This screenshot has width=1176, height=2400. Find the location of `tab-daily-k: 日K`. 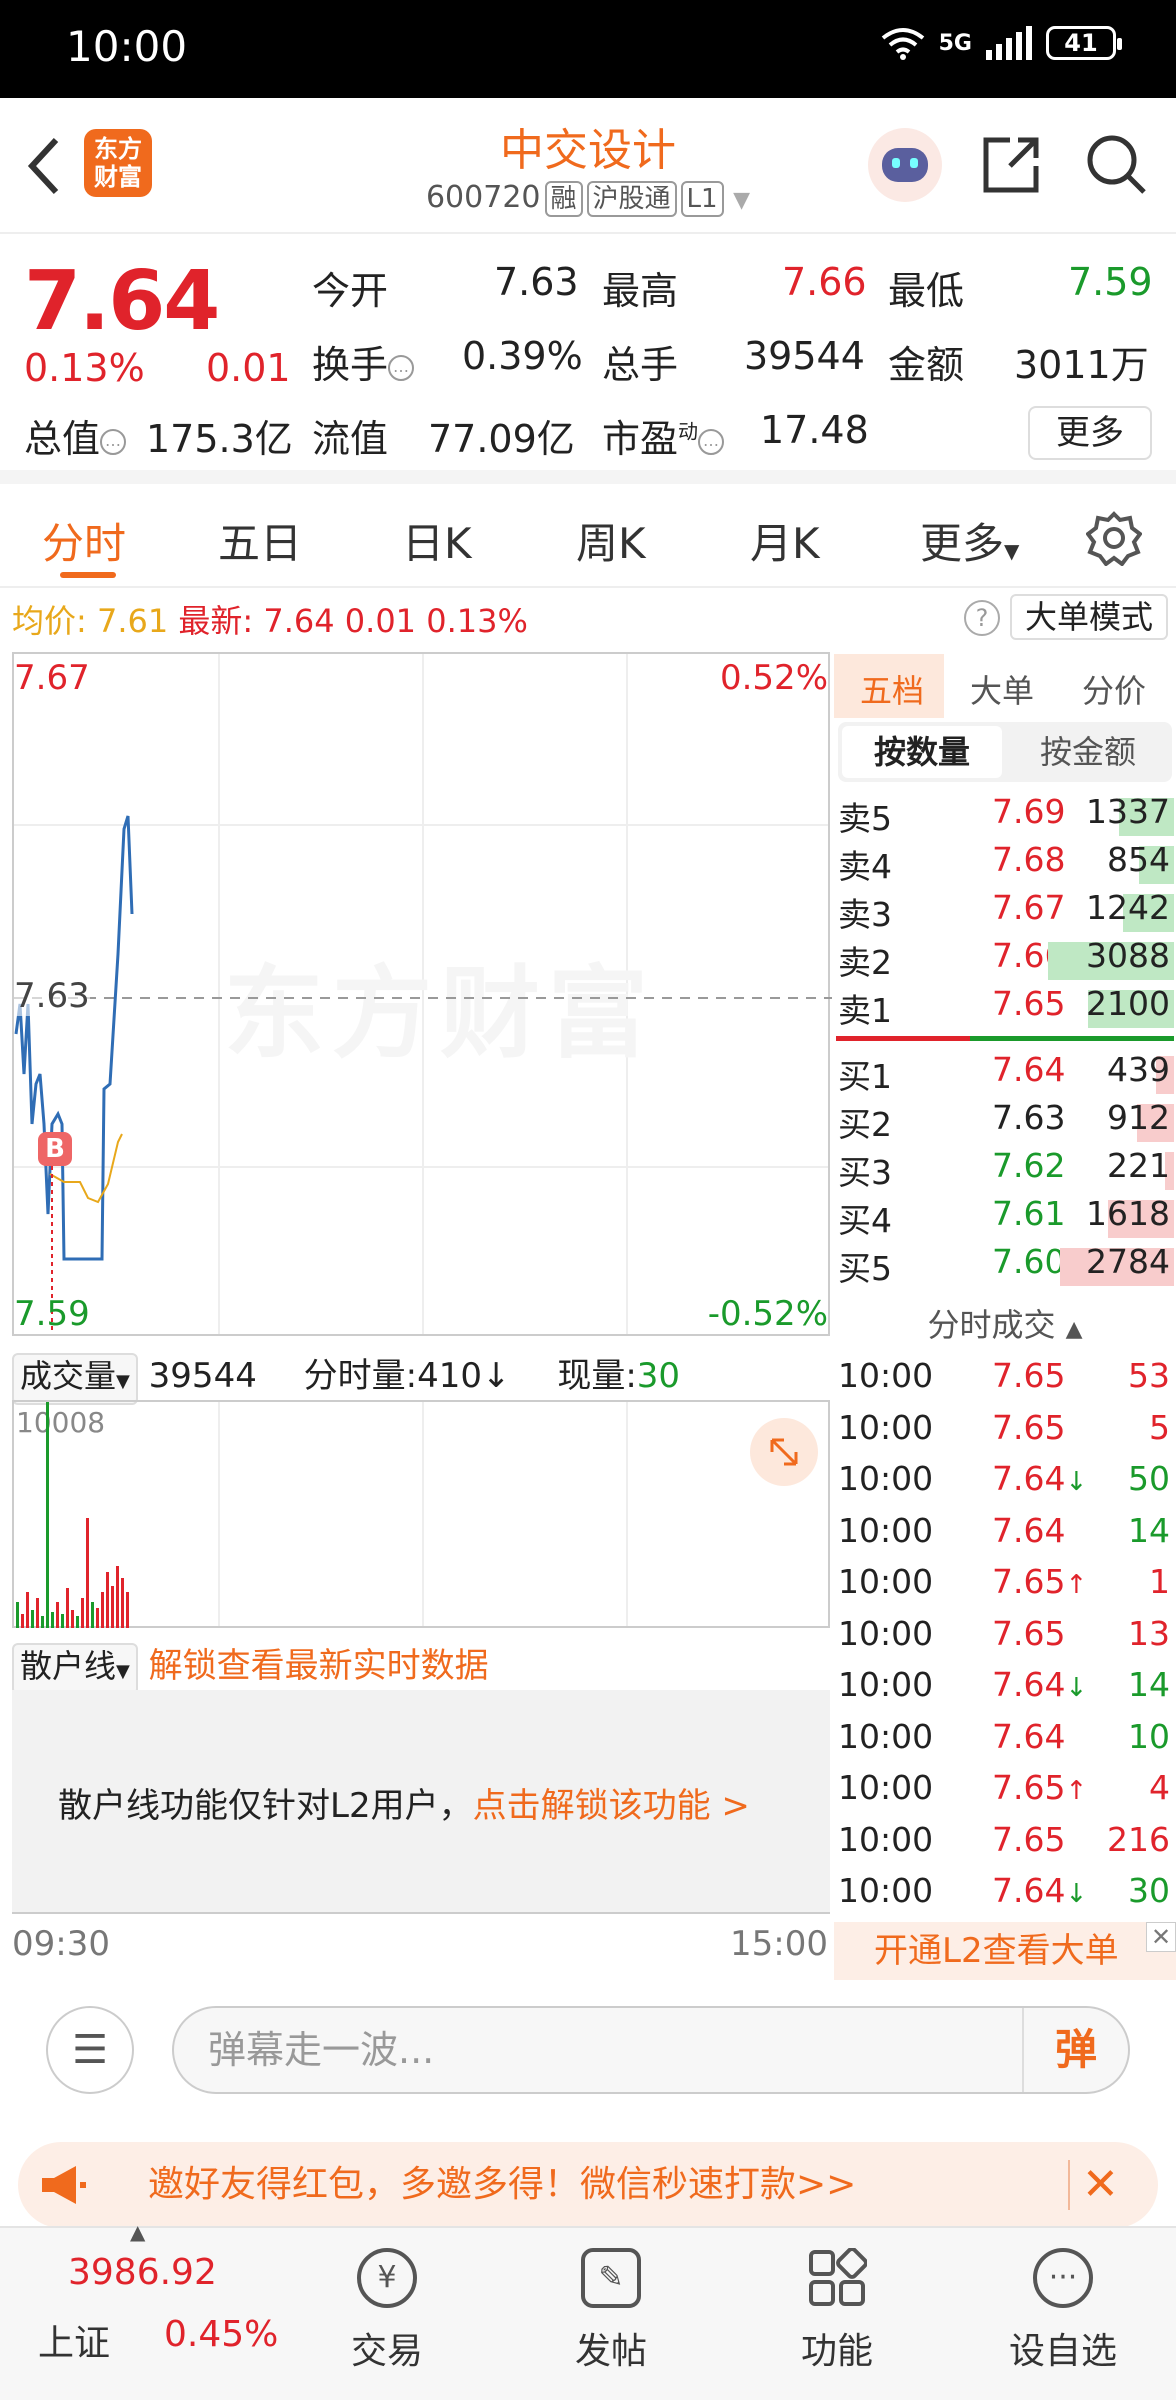

tab-daily-k: 日K is located at coordinates (437, 540).